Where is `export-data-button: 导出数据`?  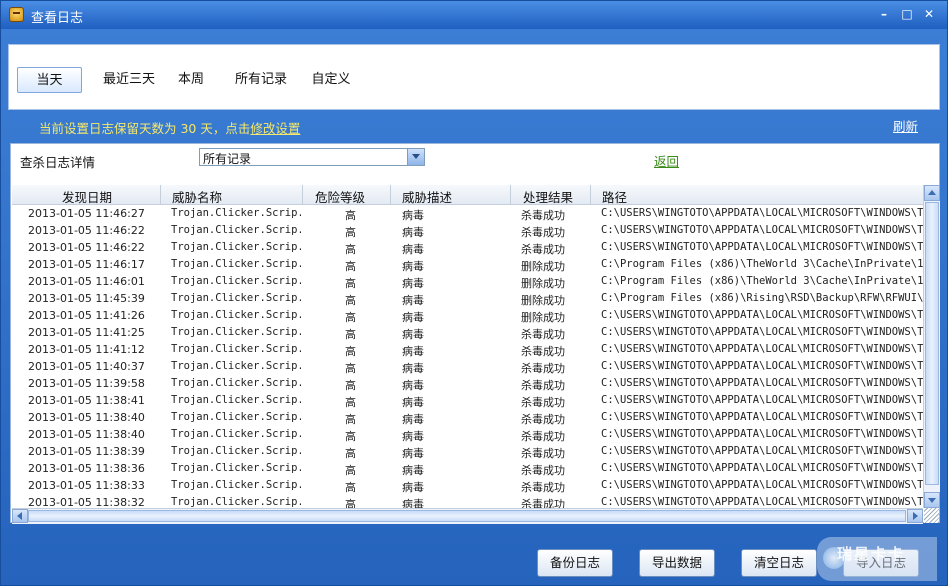
export-data-button: 导出数据 is located at coordinates (677, 563).